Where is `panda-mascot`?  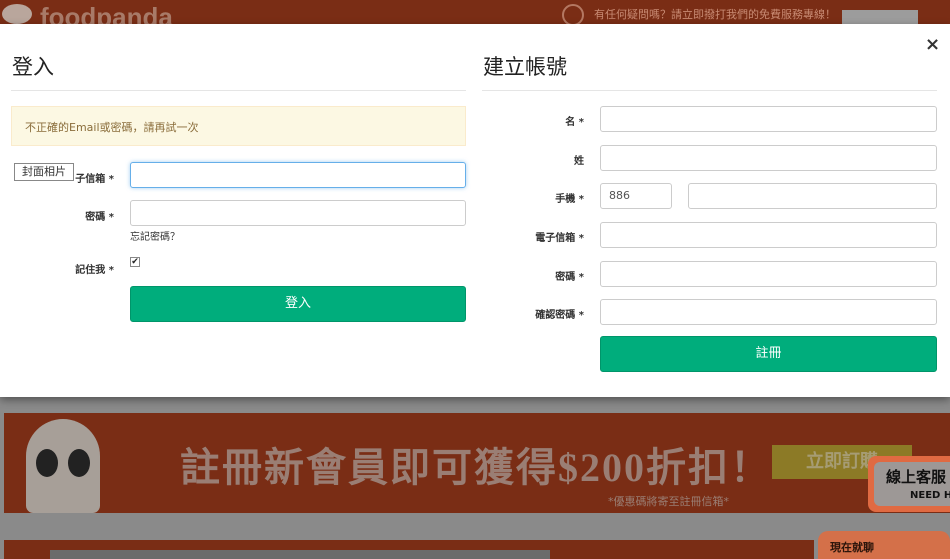 panda-mascot is located at coordinates (63, 466).